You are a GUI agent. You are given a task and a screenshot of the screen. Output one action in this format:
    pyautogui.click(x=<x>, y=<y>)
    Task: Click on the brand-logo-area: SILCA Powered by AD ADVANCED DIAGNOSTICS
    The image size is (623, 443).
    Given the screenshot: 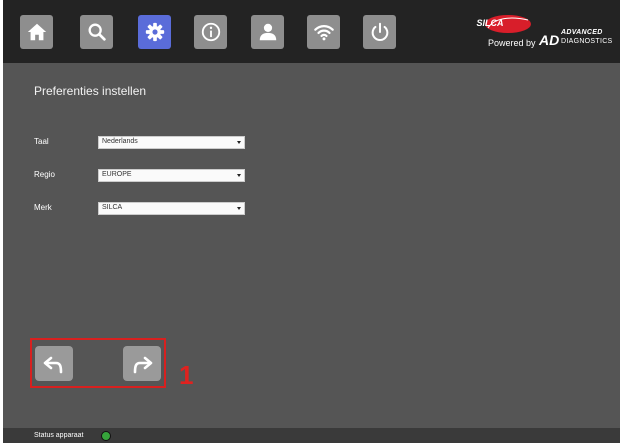 What is the action you would take?
    pyautogui.click(x=540, y=33)
    